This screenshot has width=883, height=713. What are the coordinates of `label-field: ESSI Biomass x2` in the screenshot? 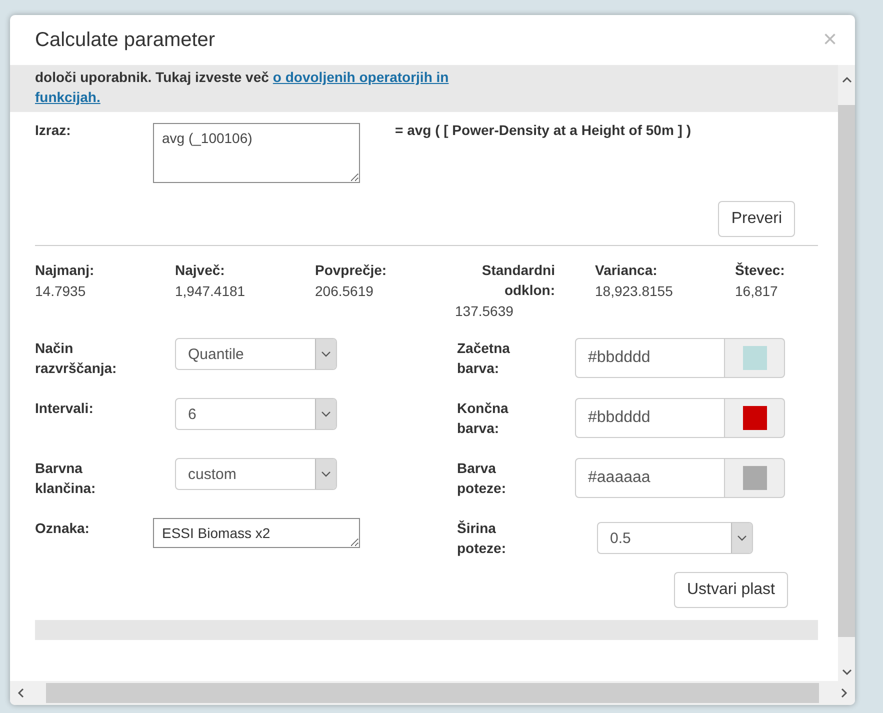 It's located at (256, 533).